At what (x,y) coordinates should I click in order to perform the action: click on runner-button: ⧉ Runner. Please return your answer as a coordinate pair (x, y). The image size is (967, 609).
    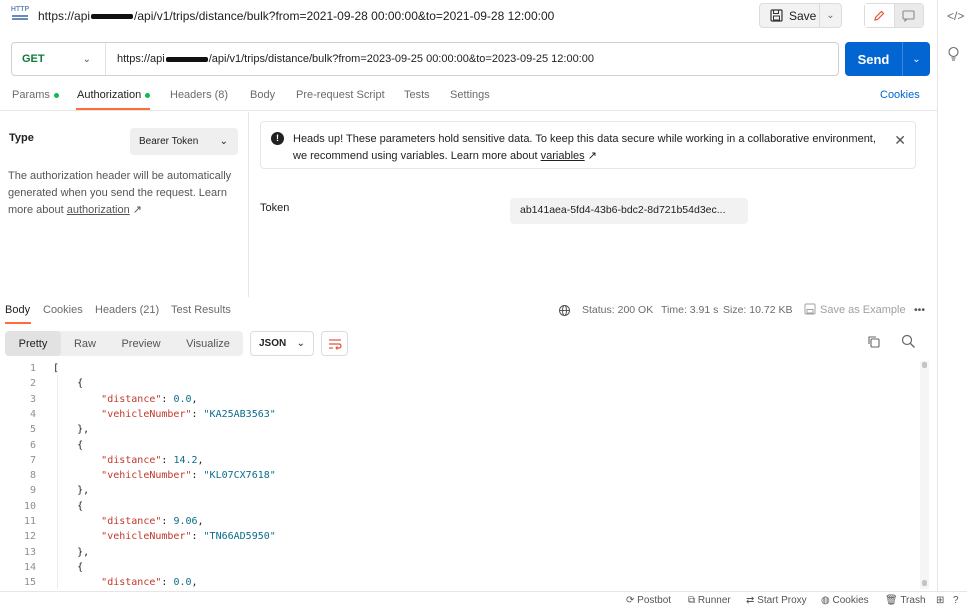
    Looking at the image, I should click on (709, 600).